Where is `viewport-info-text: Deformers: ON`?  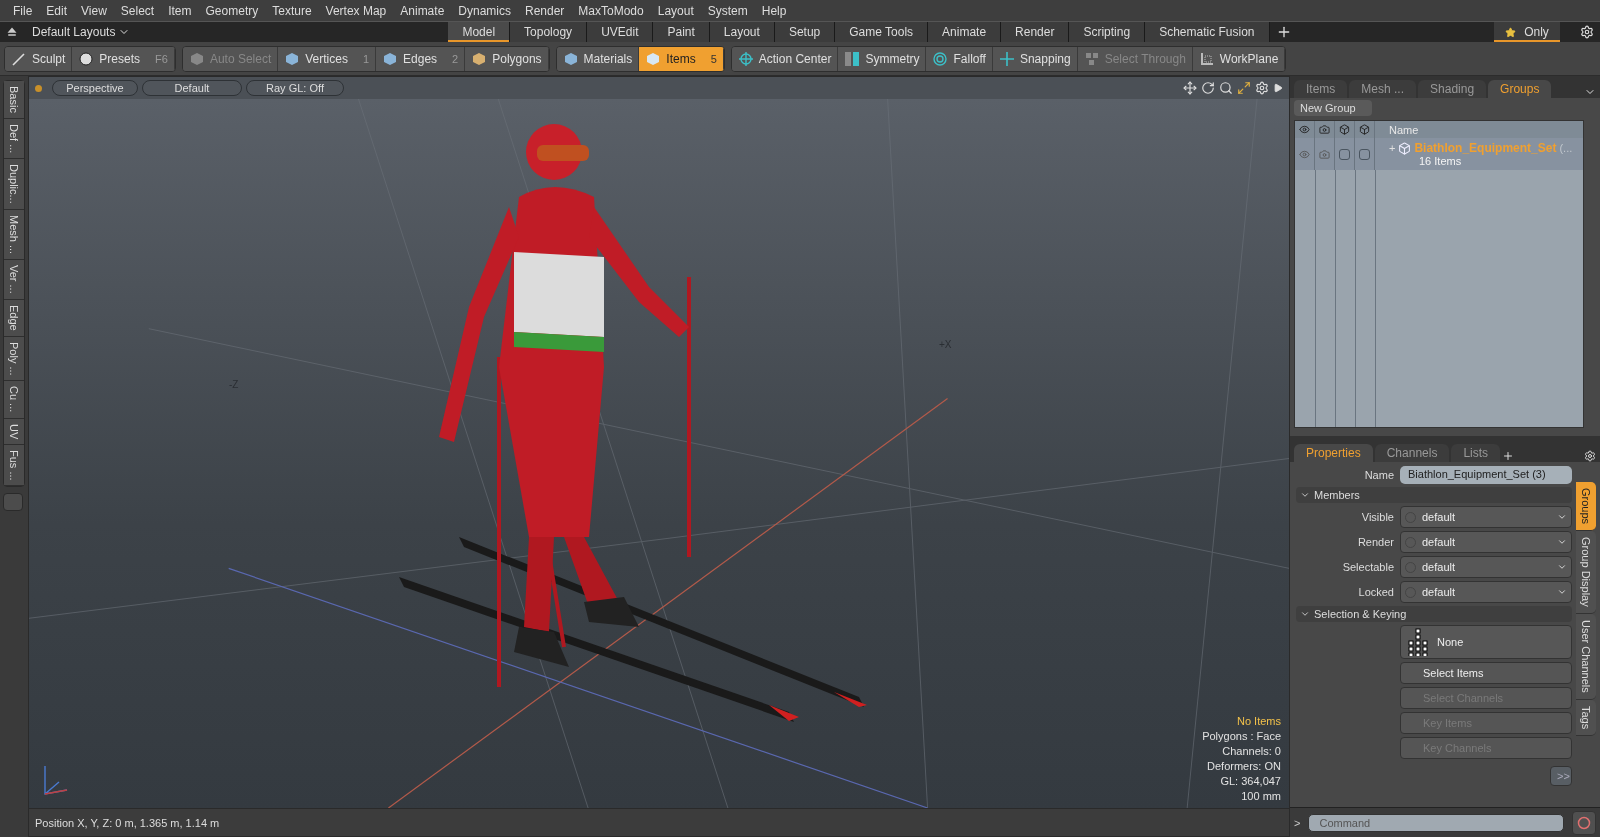
viewport-info-text: Deformers: ON is located at coordinates (1244, 766).